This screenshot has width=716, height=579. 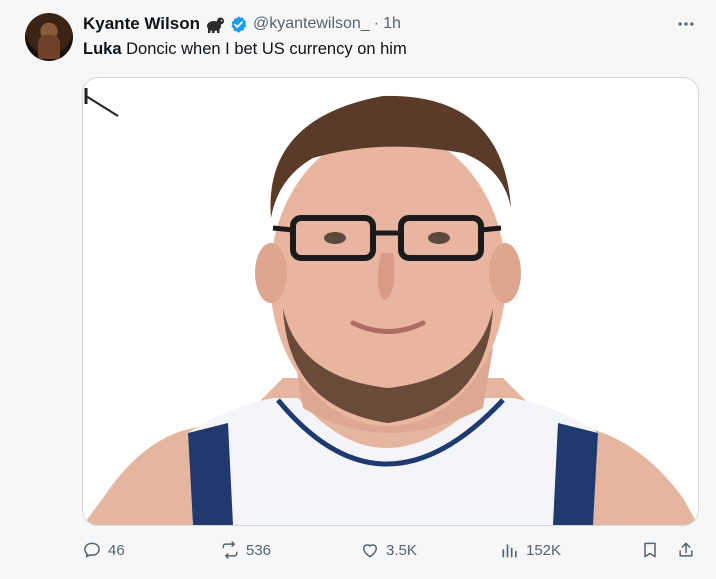 What do you see at coordinates (544, 550) in the screenshot?
I see `views-count: 152K` at bounding box center [544, 550].